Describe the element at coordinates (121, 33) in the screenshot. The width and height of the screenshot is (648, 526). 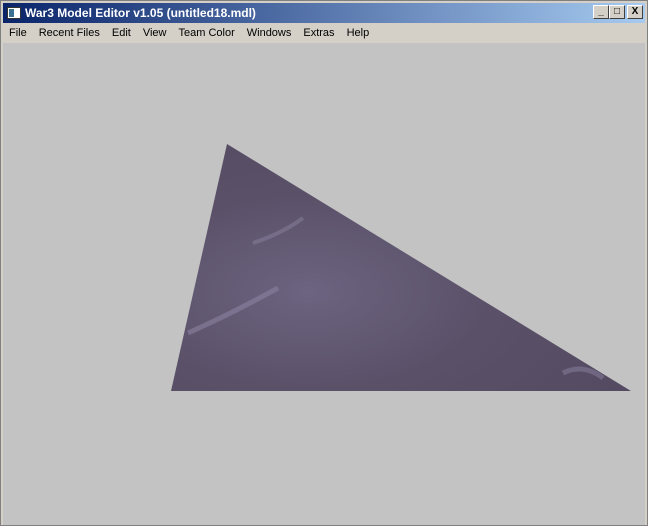
I see `menu-edit: Edit` at that location.